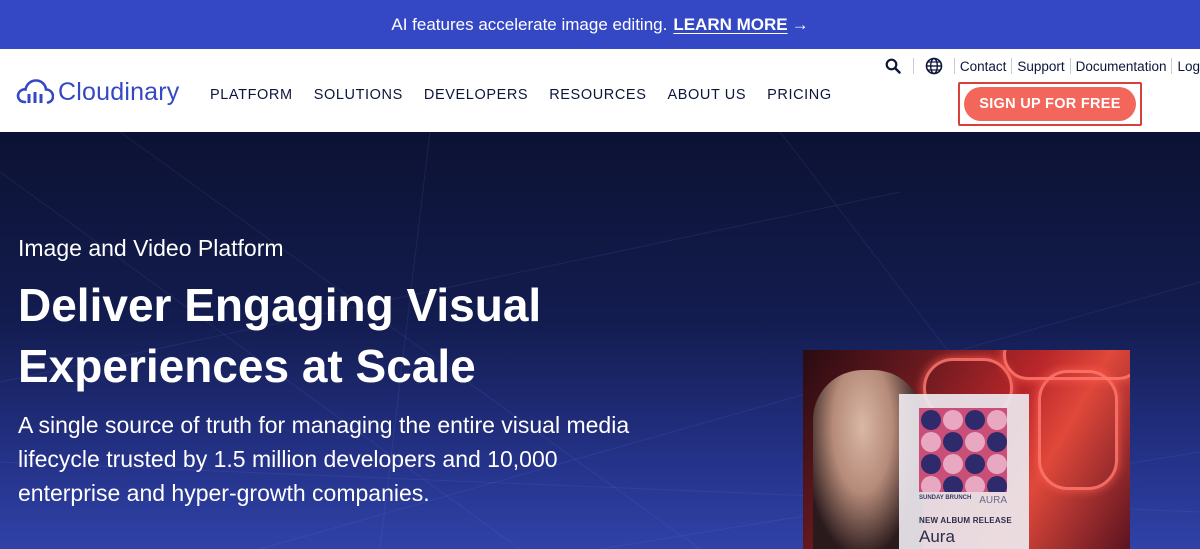 This screenshot has height=549, width=1200. What do you see at coordinates (597, 95) in the screenshot?
I see `nav-item-resources: RESOURCES` at bounding box center [597, 95].